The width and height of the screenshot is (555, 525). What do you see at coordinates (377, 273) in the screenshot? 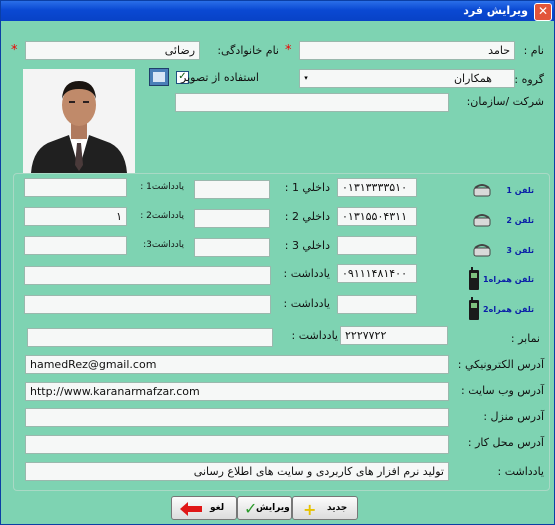
I see `mobile1-input: ۰۹۱۱۱۴۸۱۴۰۰` at bounding box center [377, 273].